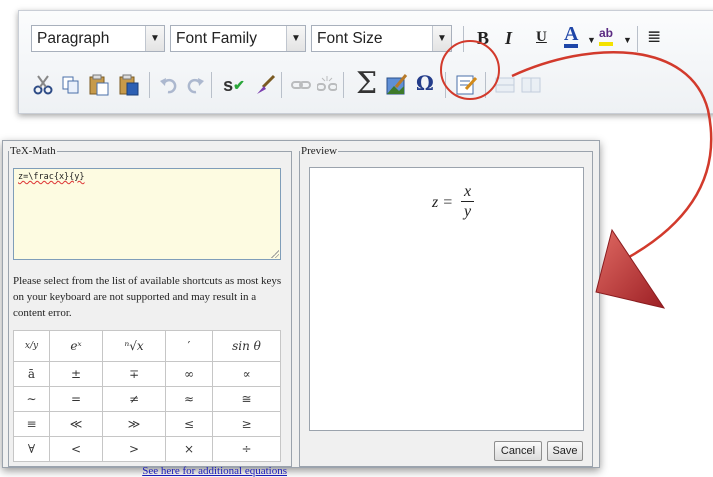  What do you see at coordinates (73, 38) in the screenshot?
I see `paragraph-select-value: Paragraph` at bounding box center [73, 38].